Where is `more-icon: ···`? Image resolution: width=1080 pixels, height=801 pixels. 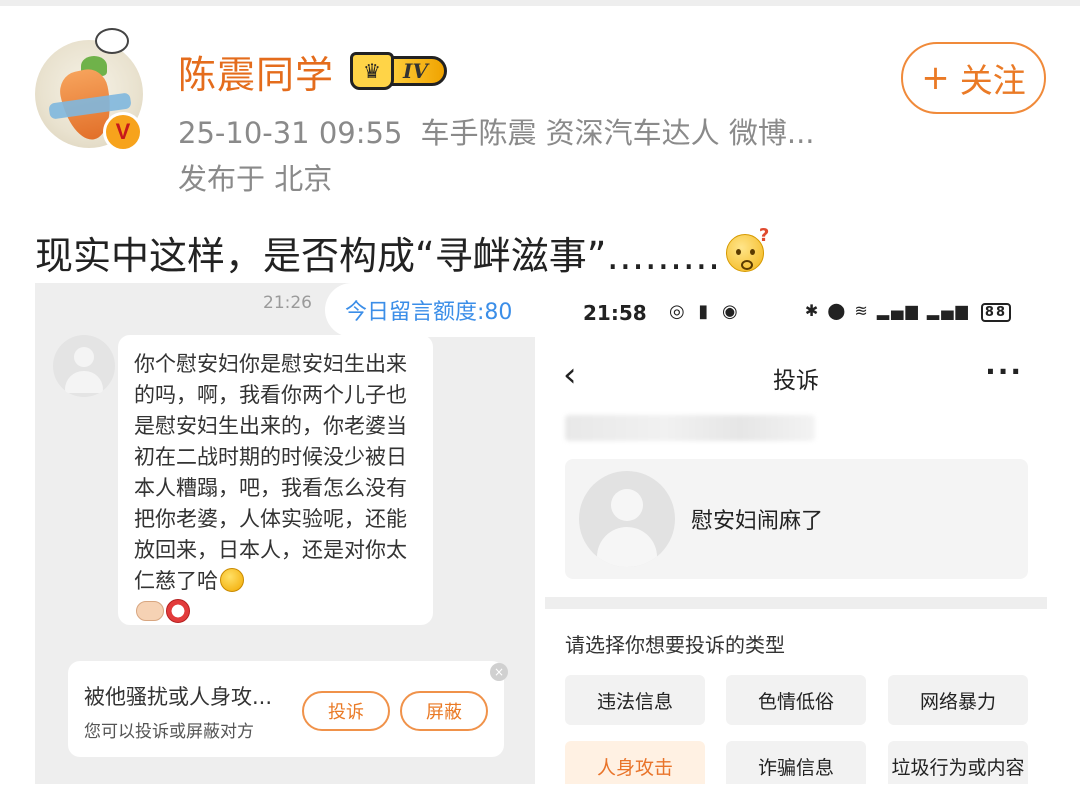
more-icon: ··· is located at coordinates (1004, 371).